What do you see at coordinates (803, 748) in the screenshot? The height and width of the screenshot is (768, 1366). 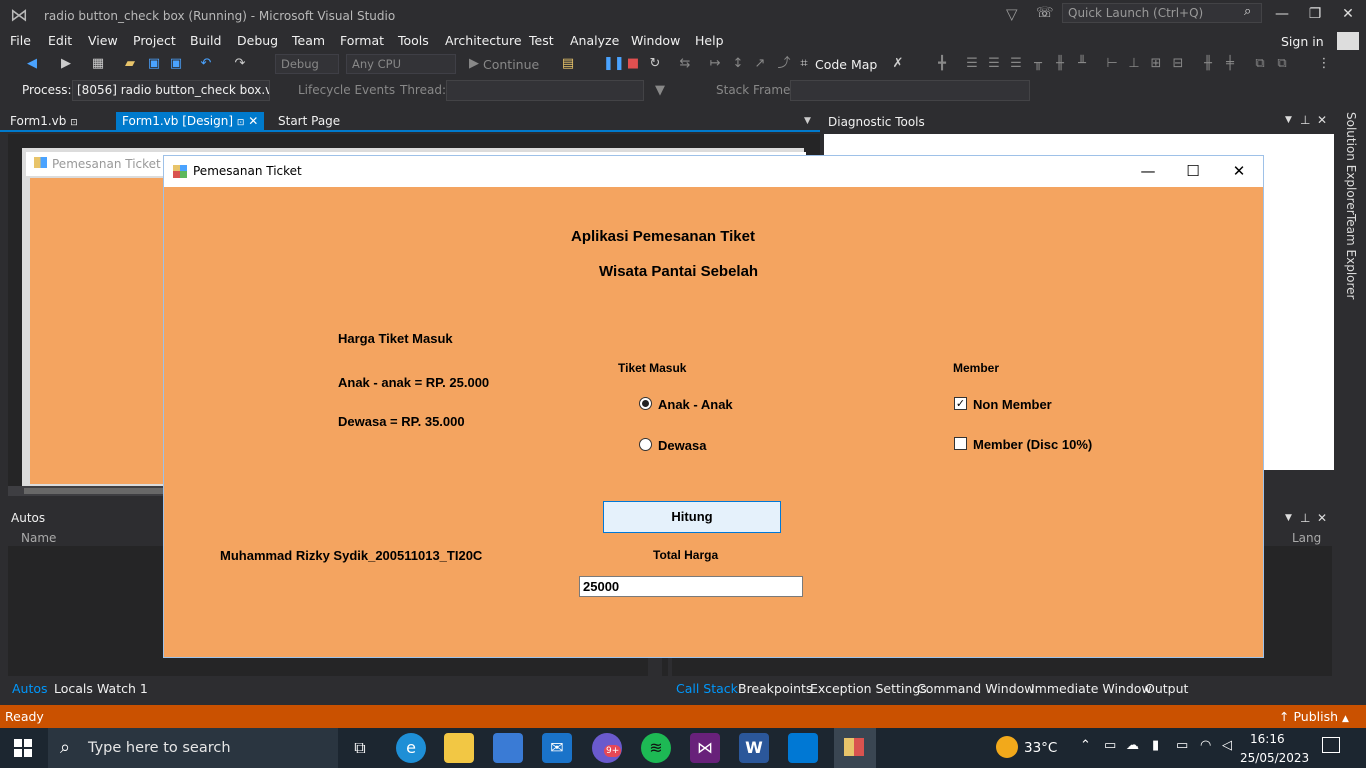 I see `photos-icon` at bounding box center [803, 748].